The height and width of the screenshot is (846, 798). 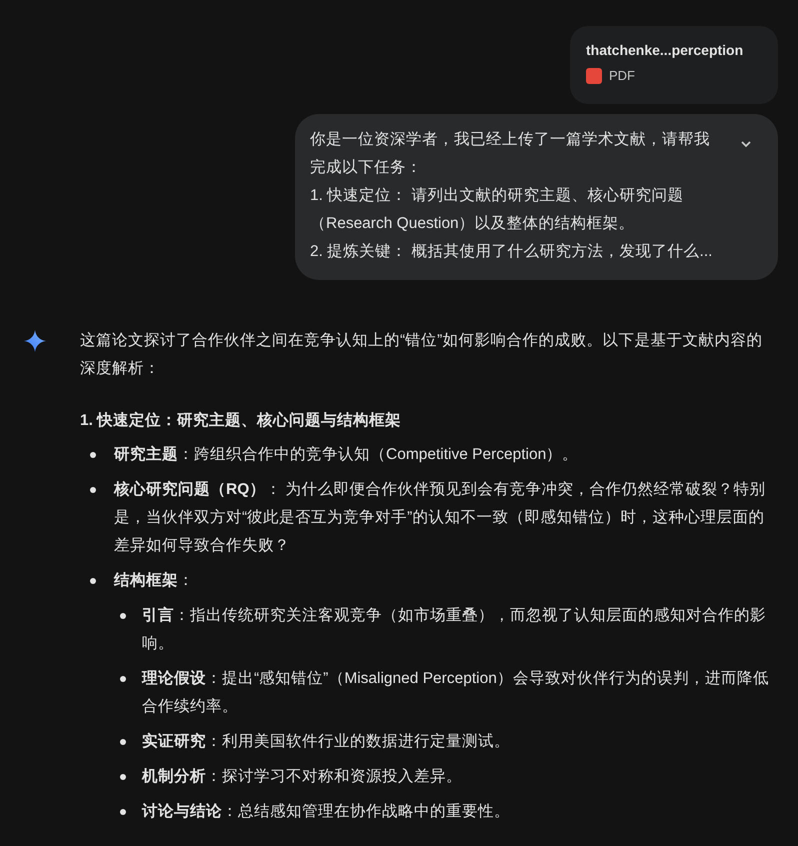 What do you see at coordinates (665, 50) in the screenshot?
I see `file-name: thatchenke...perception` at bounding box center [665, 50].